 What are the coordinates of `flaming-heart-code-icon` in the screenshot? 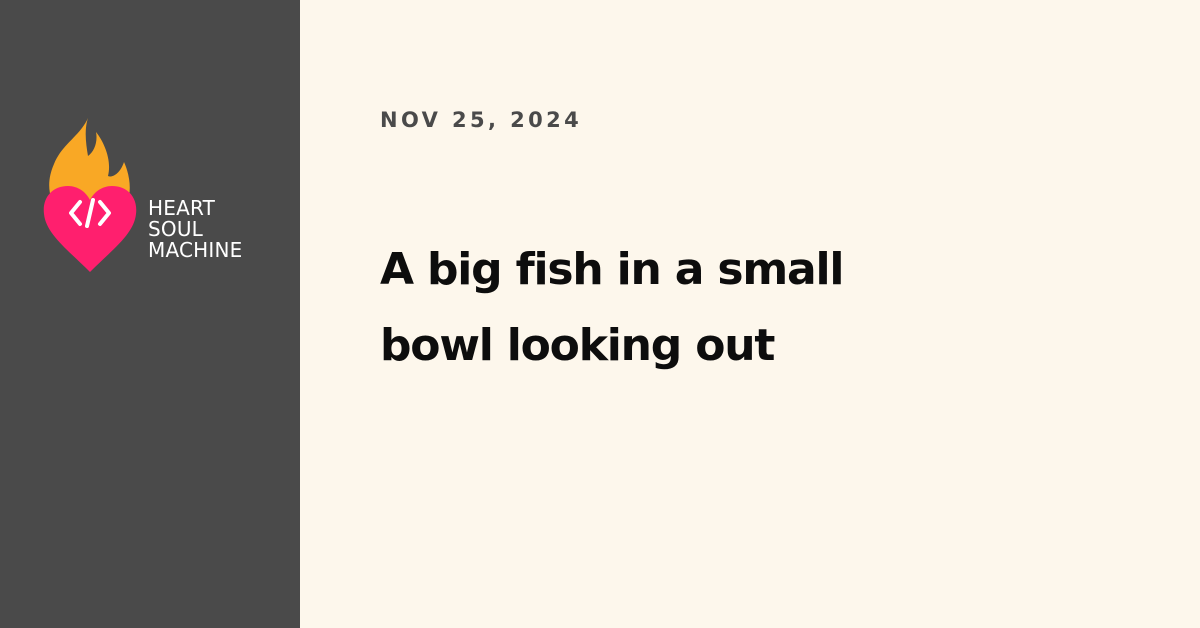 It's located at (90, 195).